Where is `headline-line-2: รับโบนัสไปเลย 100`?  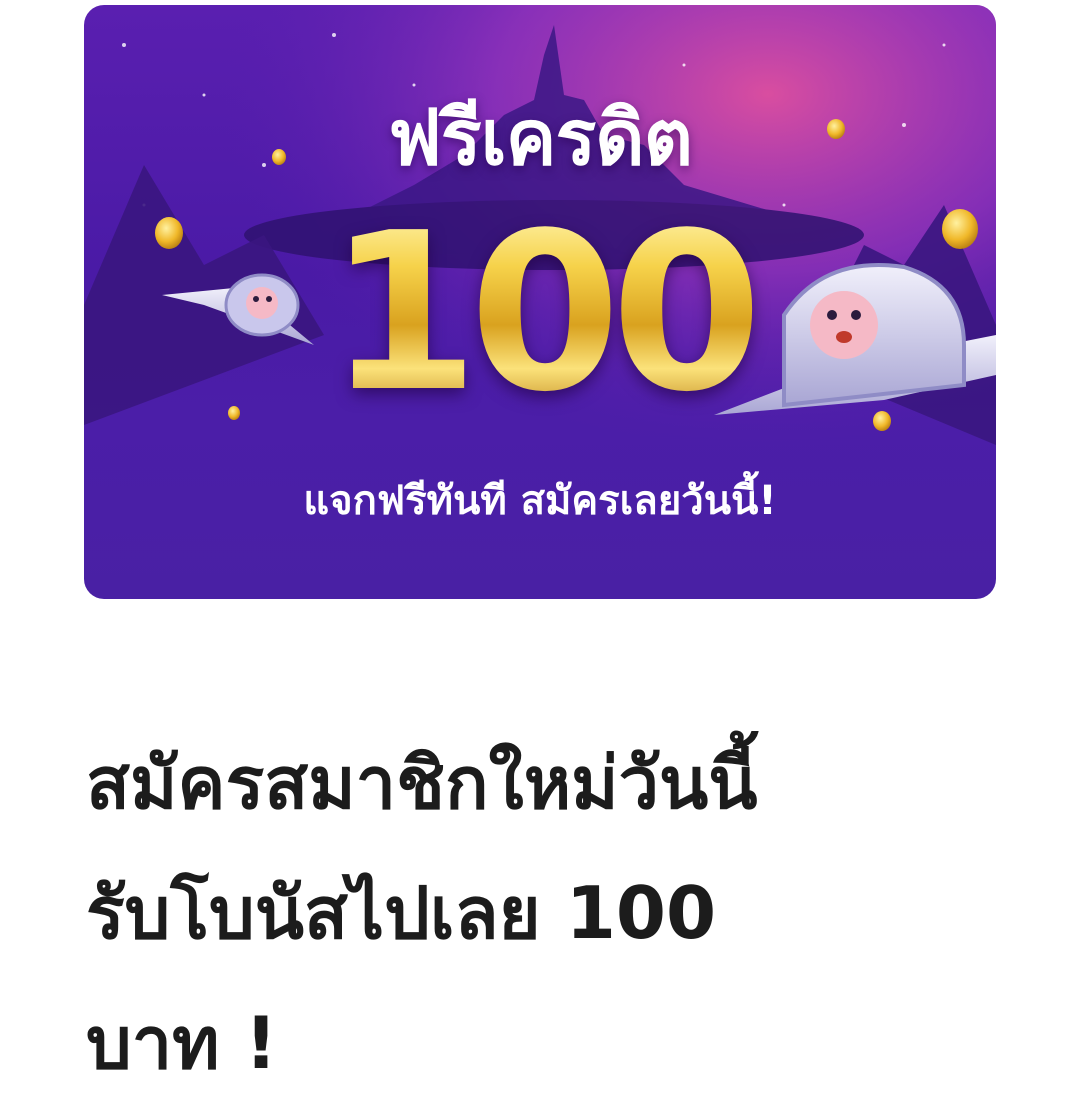
headline-line-2: รับโบนัสไปเลย 100 is located at coordinates (401, 913).